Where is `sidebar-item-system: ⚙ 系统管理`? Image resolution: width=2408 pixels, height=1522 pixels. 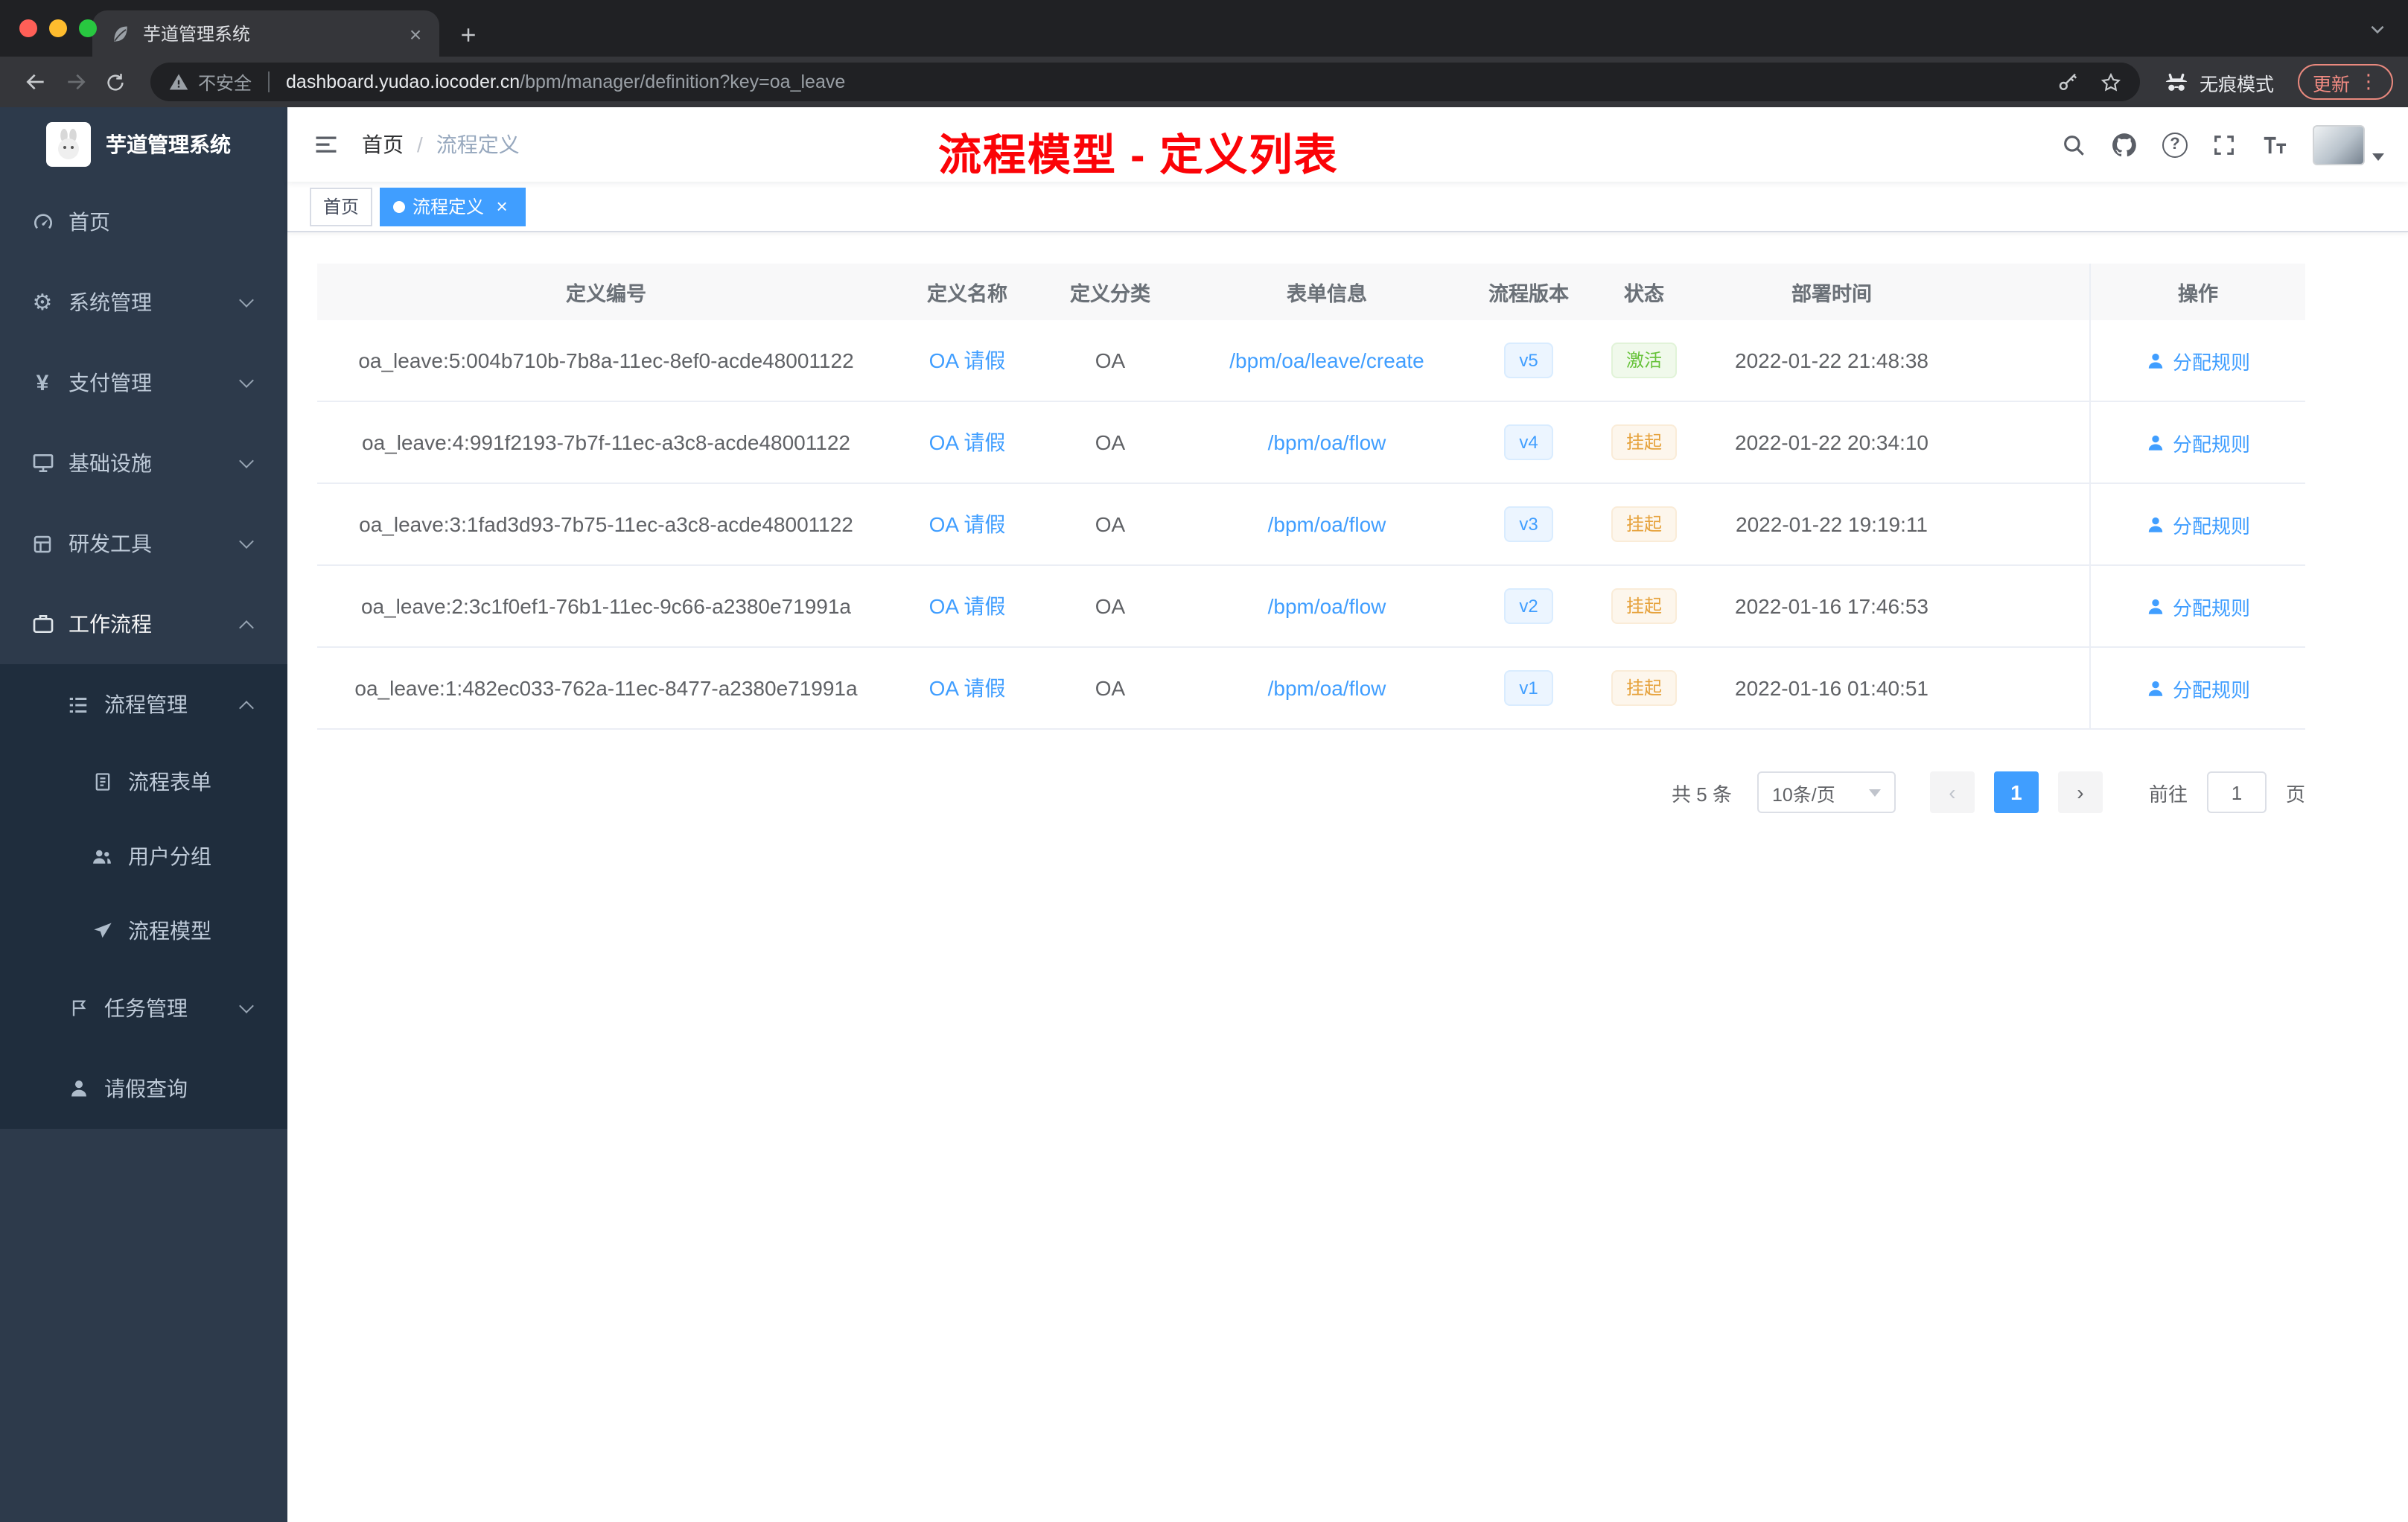 sidebar-item-system: ⚙ 系统管理 is located at coordinates (143, 302).